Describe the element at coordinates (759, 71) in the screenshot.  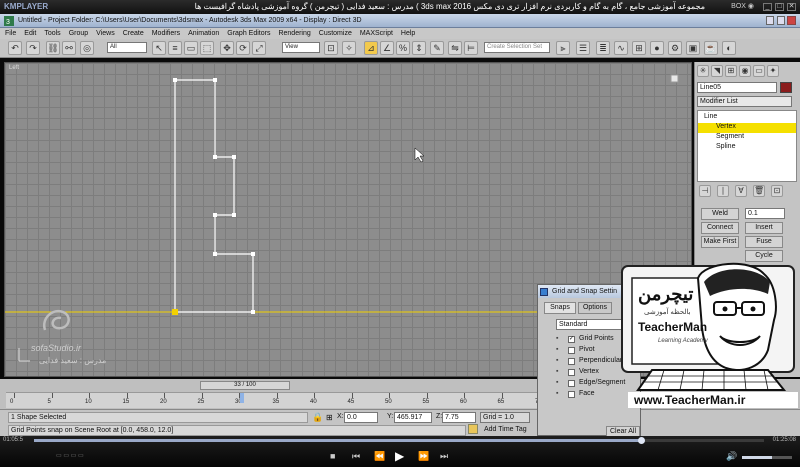
I see `display-tab-icon: ▭` at that location.